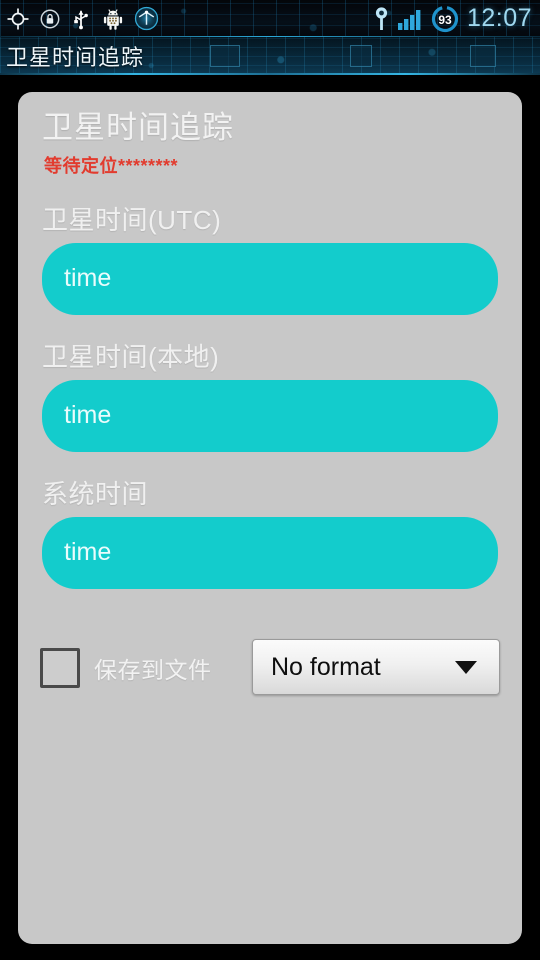 The height and width of the screenshot is (960, 540). I want to click on status-message: 等待定位********, so click(111, 165).